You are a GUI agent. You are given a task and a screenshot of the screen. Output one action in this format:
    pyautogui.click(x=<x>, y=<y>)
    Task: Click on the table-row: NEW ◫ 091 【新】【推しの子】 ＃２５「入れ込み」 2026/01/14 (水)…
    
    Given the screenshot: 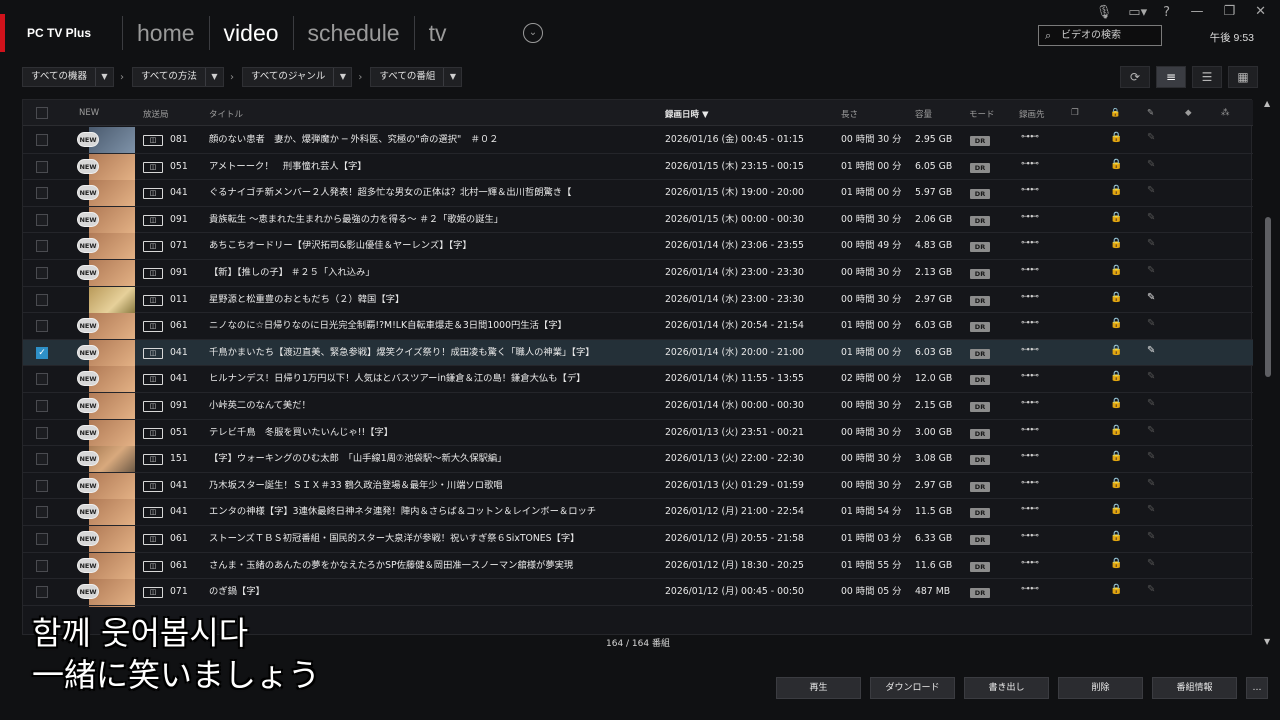 What is the action you would take?
    pyautogui.click(x=638, y=273)
    